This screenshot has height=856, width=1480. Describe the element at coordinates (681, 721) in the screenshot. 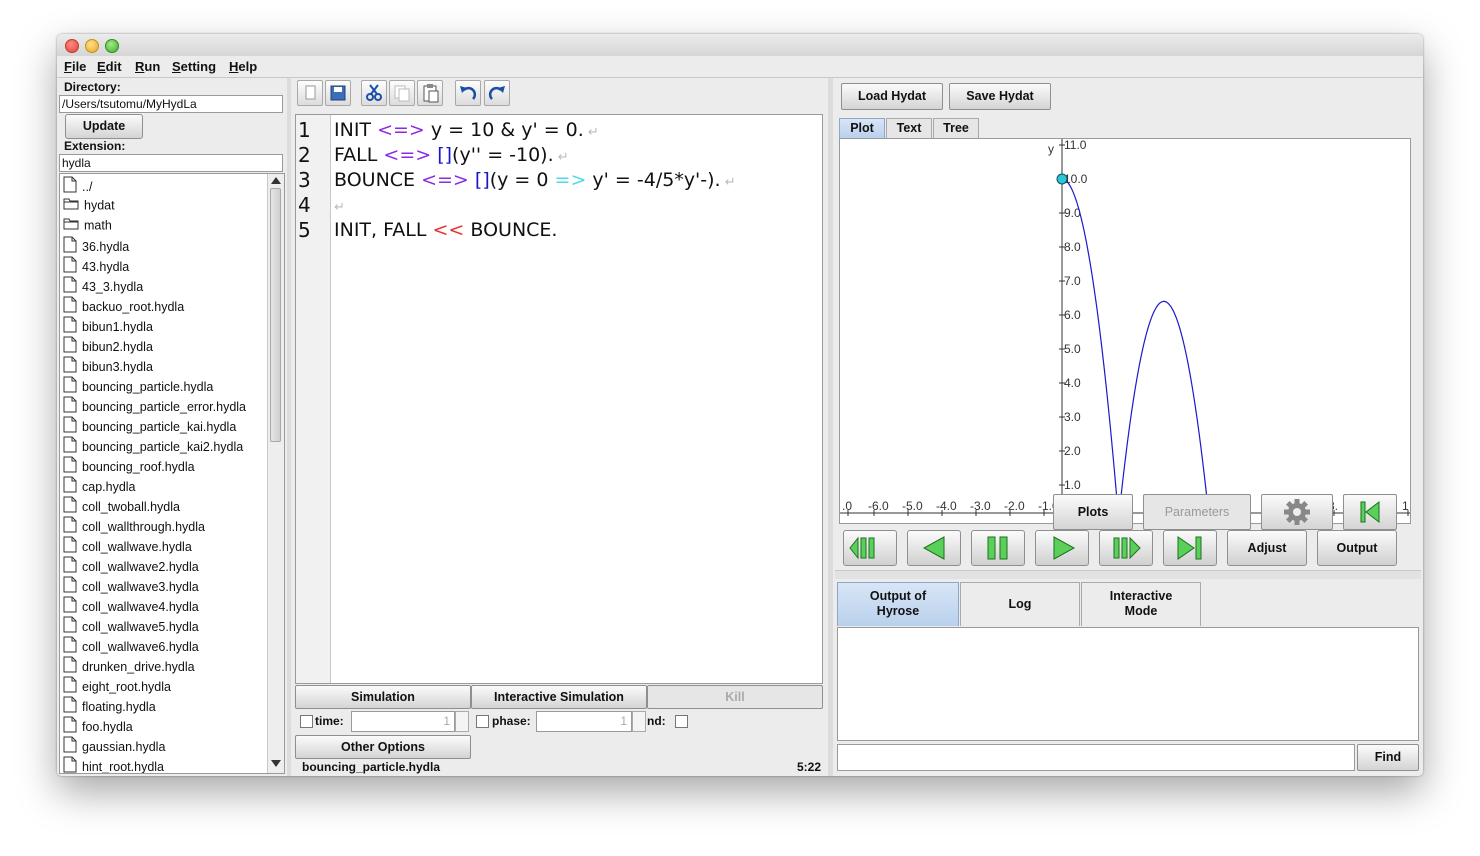

I see `nd-checkbox` at that location.